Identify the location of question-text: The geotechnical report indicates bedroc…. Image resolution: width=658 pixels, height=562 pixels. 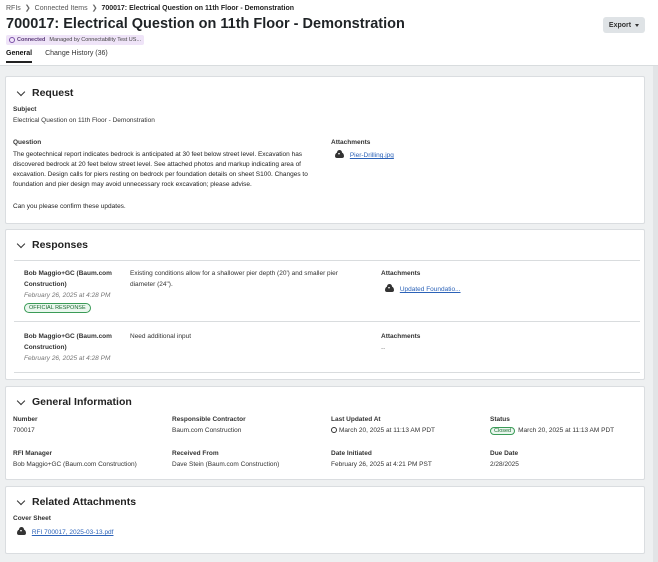
(173, 170).